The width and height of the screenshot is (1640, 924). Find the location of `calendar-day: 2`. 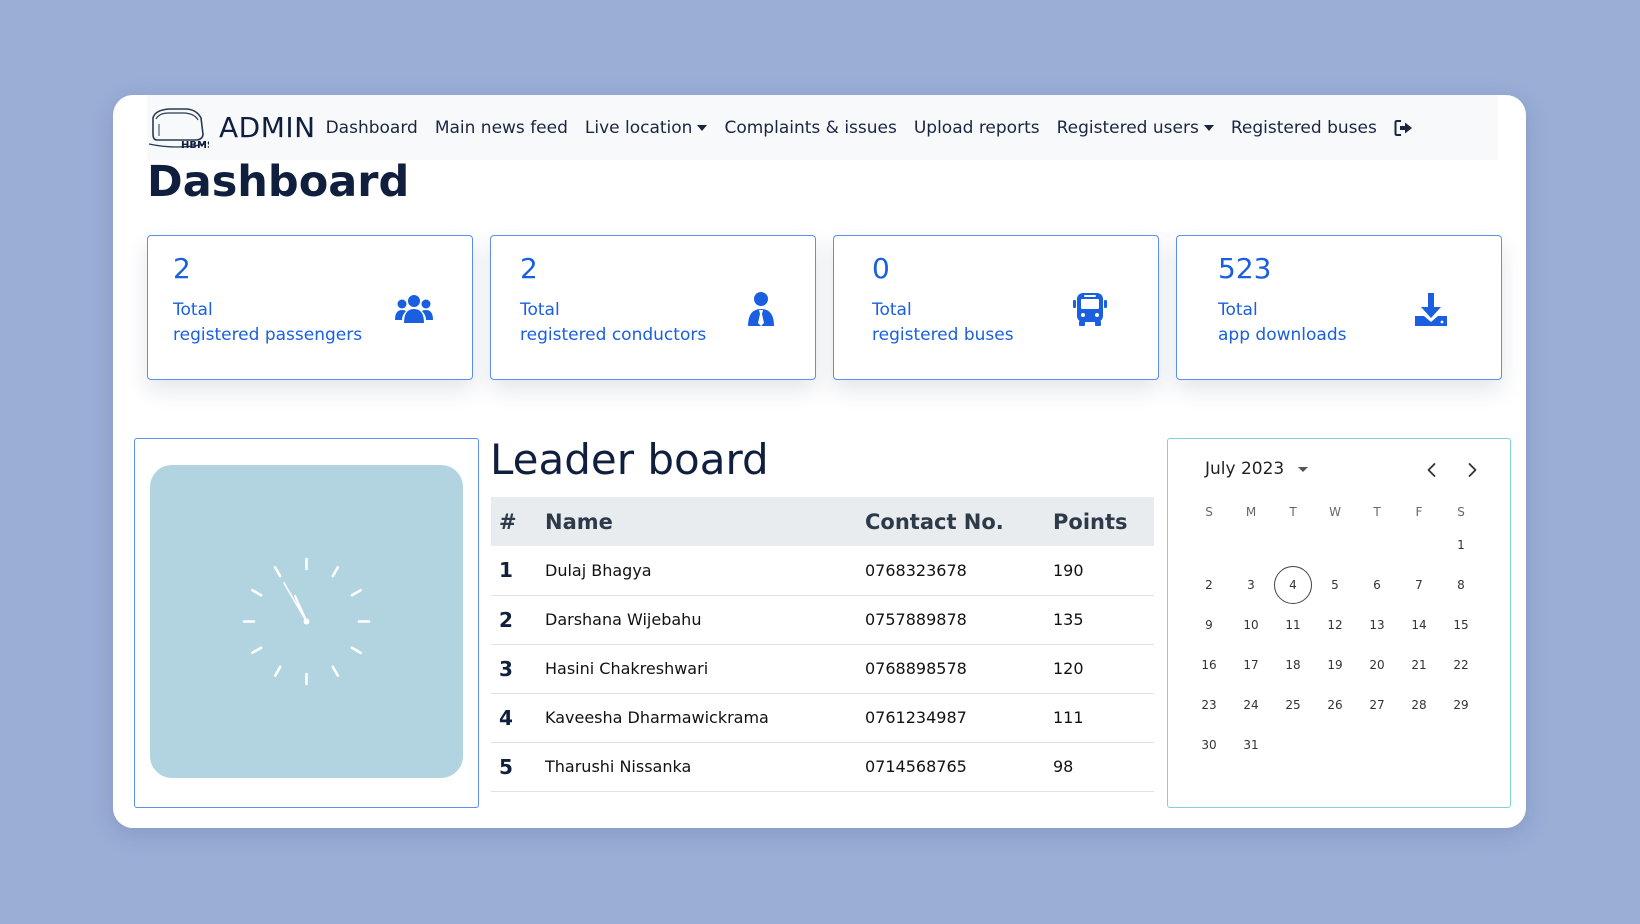

calendar-day: 2 is located at coordinates (1209, 585).